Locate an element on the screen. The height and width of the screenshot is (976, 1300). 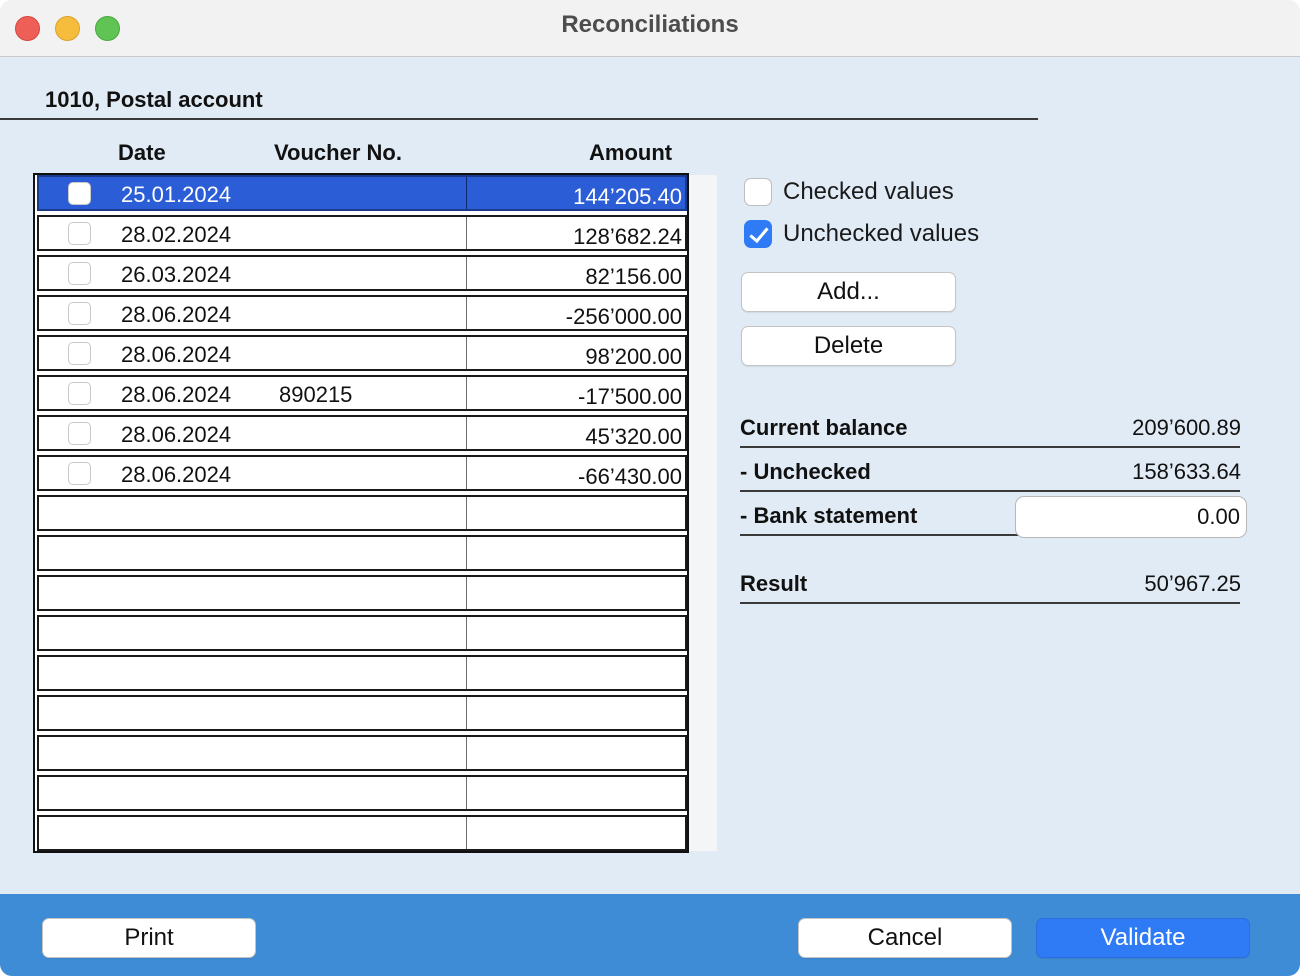
title-bar: Reconciliations is located at coordinates (650, 28).